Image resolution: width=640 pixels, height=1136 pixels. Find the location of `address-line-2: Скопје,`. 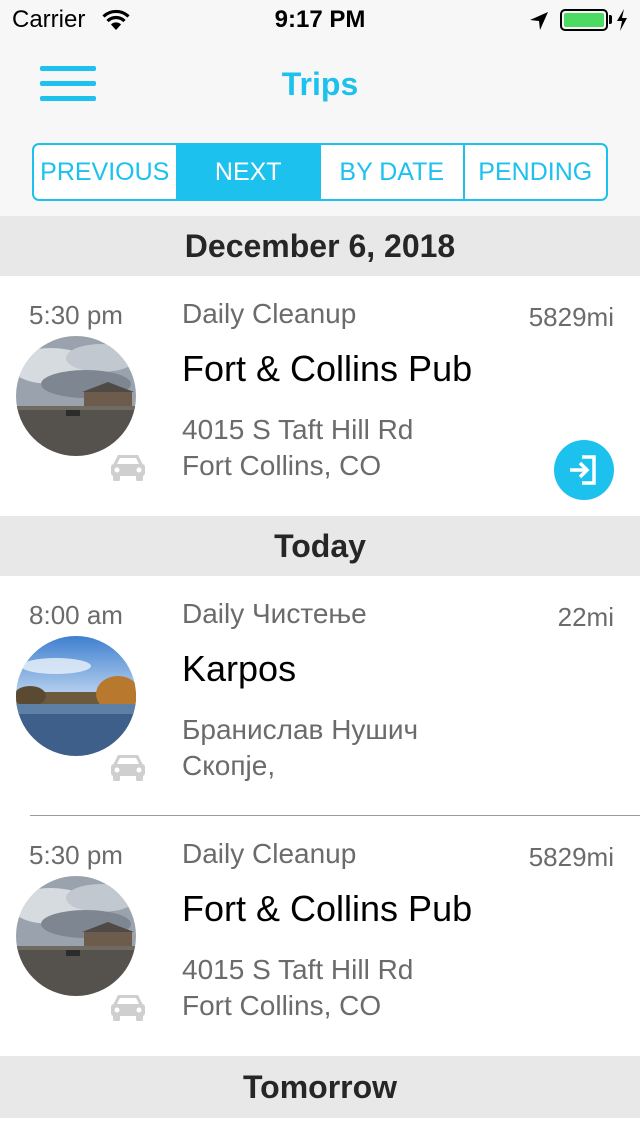

address-line-2: Скопје, is located at coordinates (229, 765).